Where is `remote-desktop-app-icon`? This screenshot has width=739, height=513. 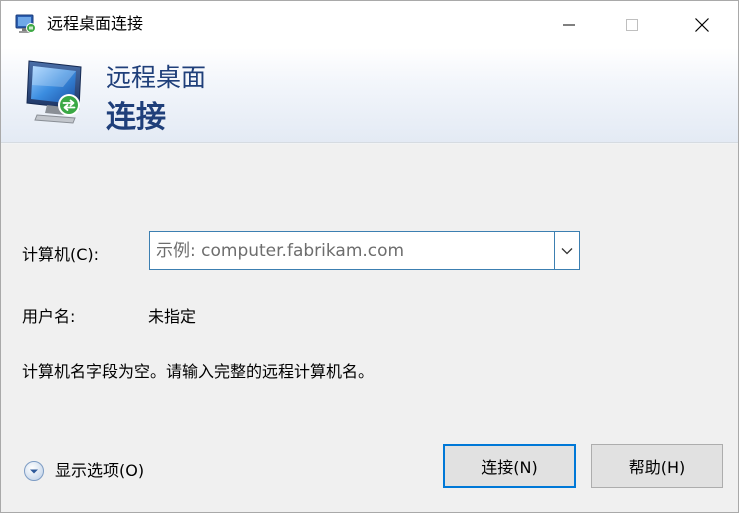
remote-desktop-app-icon is located at coordinates (25, 23).